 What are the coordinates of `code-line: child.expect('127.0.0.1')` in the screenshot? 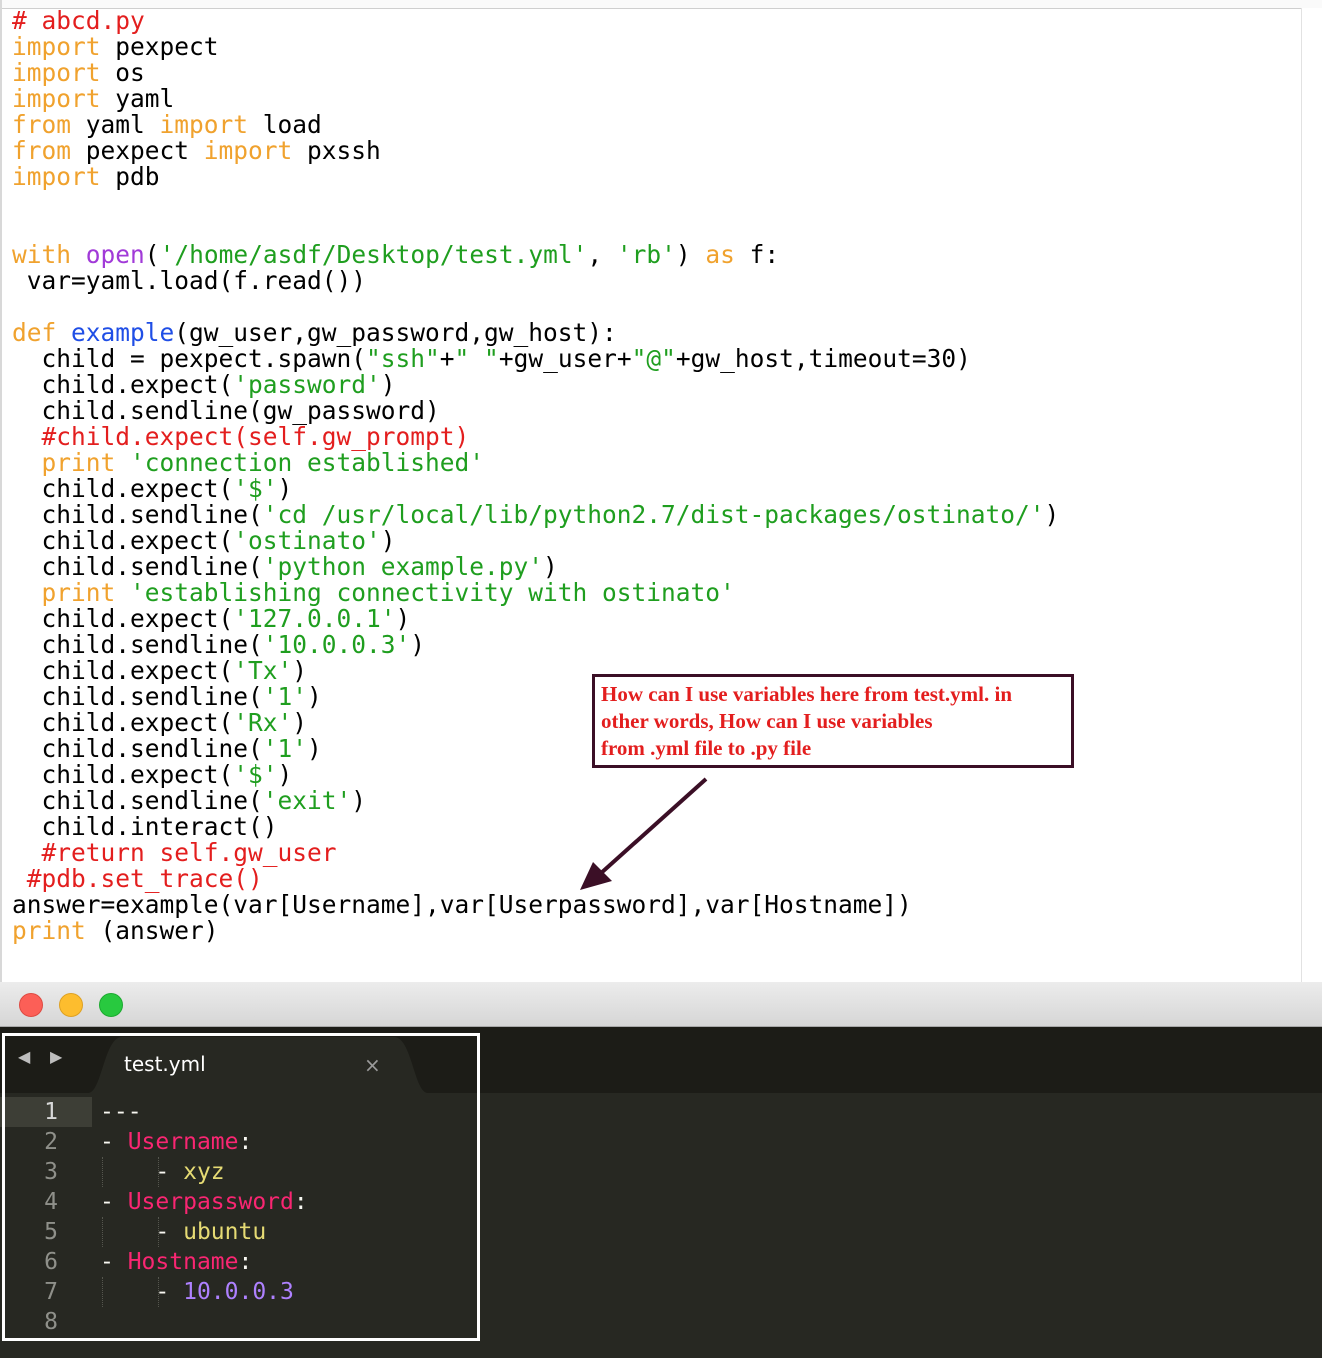 It's located at (535, 619).